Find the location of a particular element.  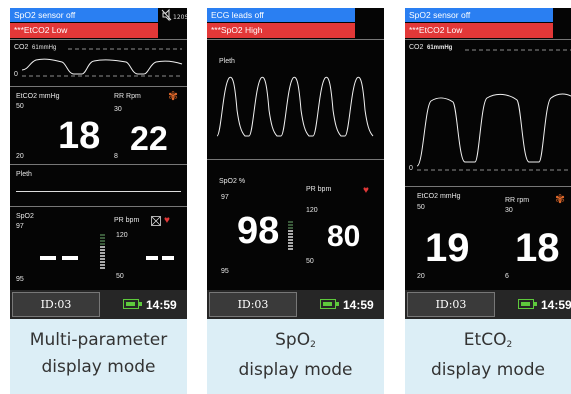

pleth-label: Pleth is located at coordinates (227, 61).